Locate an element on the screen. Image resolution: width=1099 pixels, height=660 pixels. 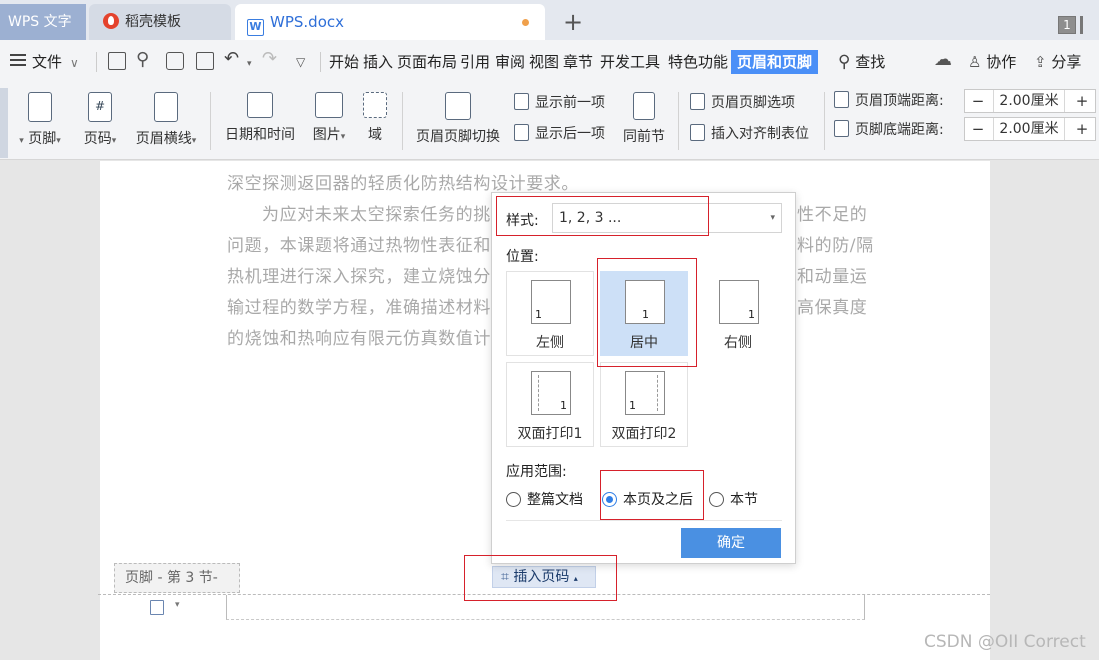
field-icon is located at coordinates (375, 105).